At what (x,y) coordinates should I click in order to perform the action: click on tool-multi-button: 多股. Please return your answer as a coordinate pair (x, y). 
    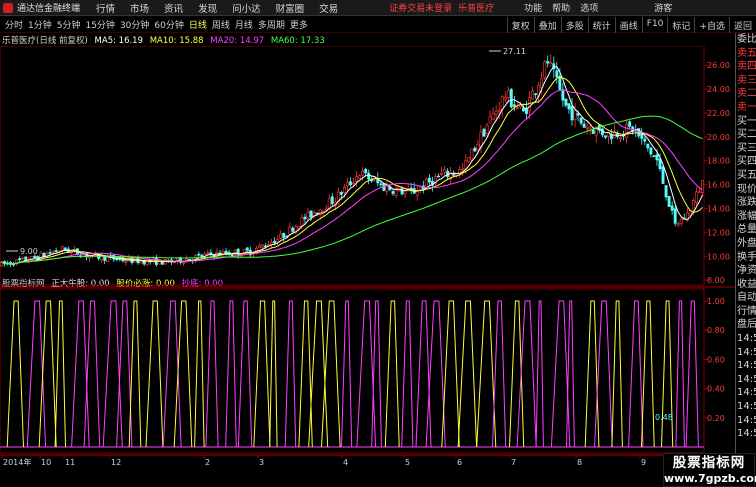
    Looking at the image, I should click on (574, 25).